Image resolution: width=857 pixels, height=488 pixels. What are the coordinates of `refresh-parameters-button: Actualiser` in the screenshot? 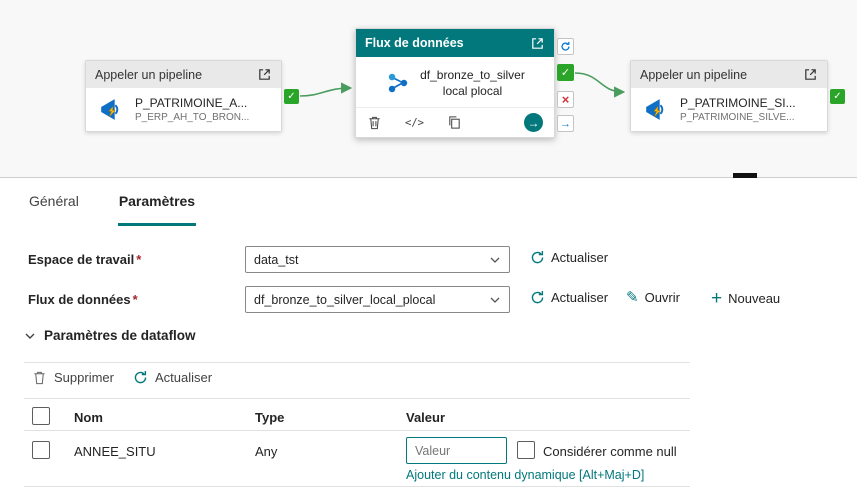 It's located at (172, 377).